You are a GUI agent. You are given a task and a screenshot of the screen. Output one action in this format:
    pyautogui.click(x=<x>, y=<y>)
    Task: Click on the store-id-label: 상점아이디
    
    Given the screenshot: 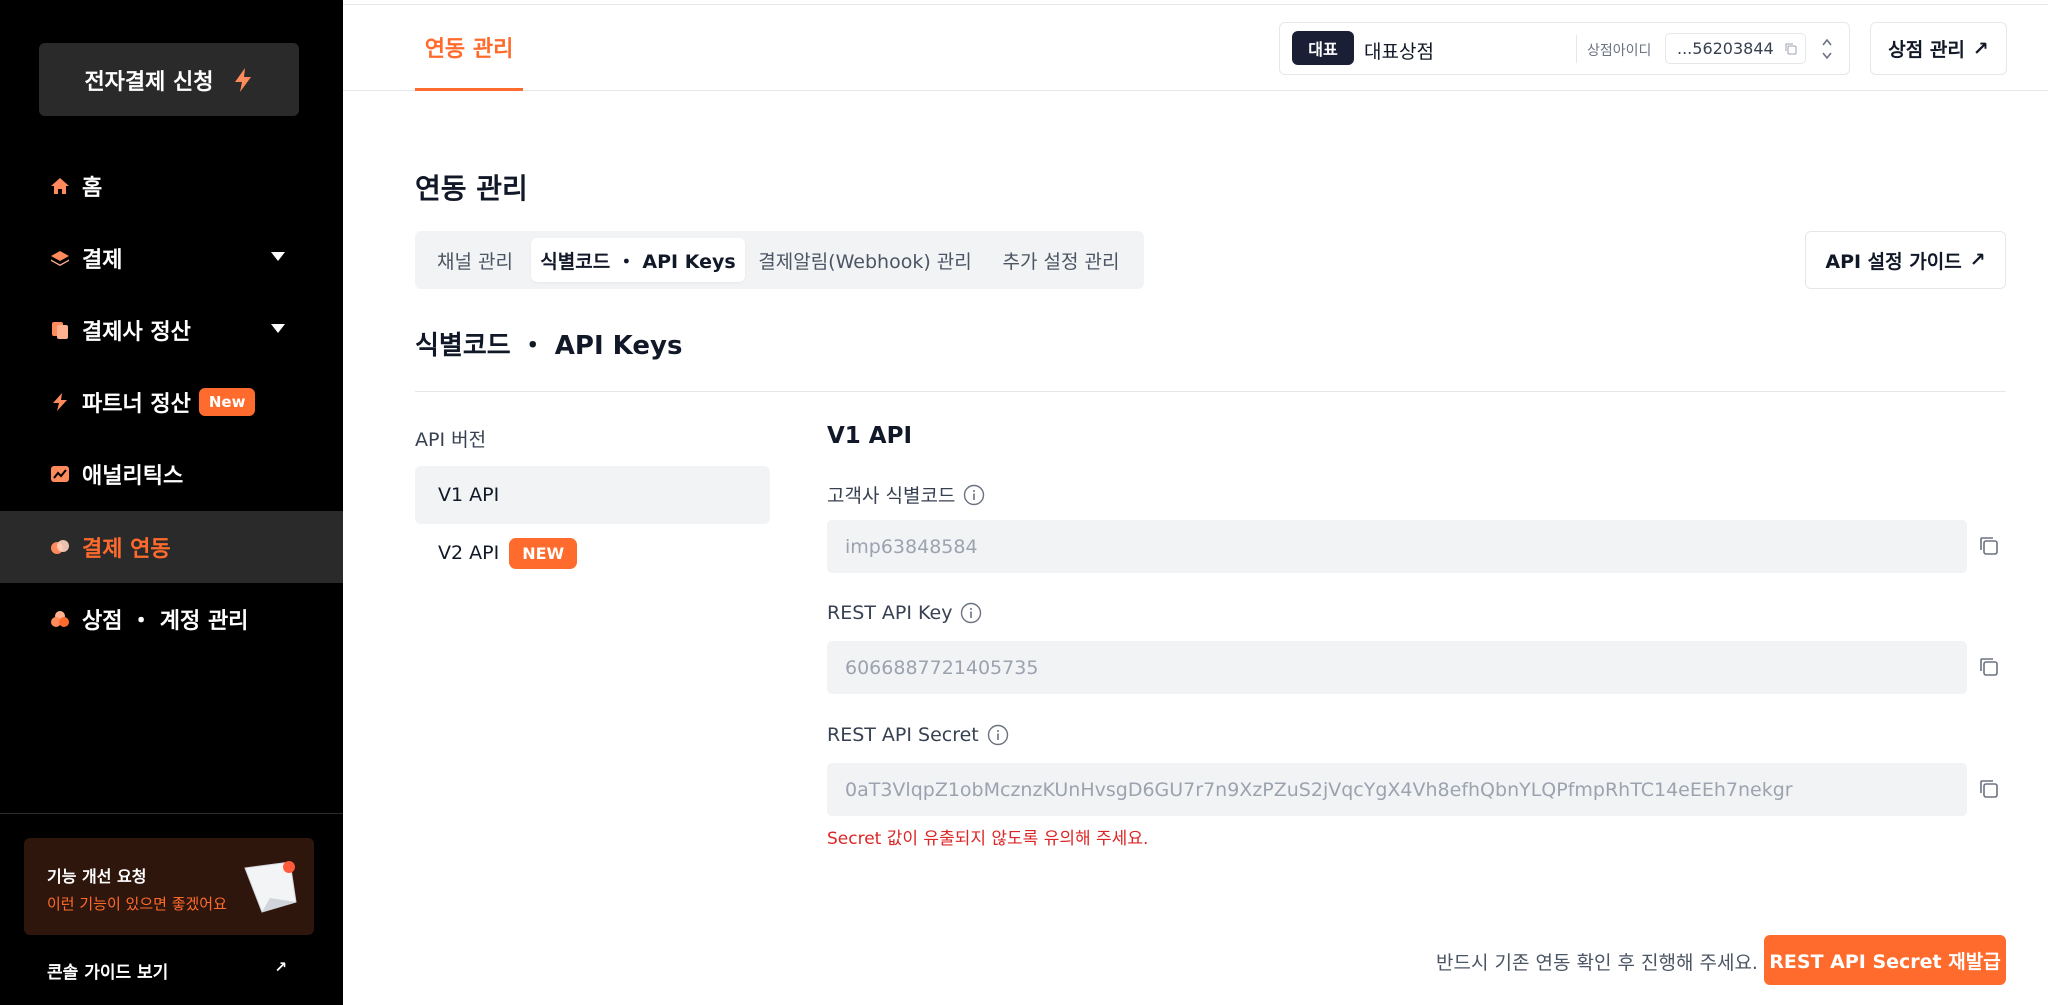 What is the action you would take?
    pyautogui.click(x=1619, y=51)
    